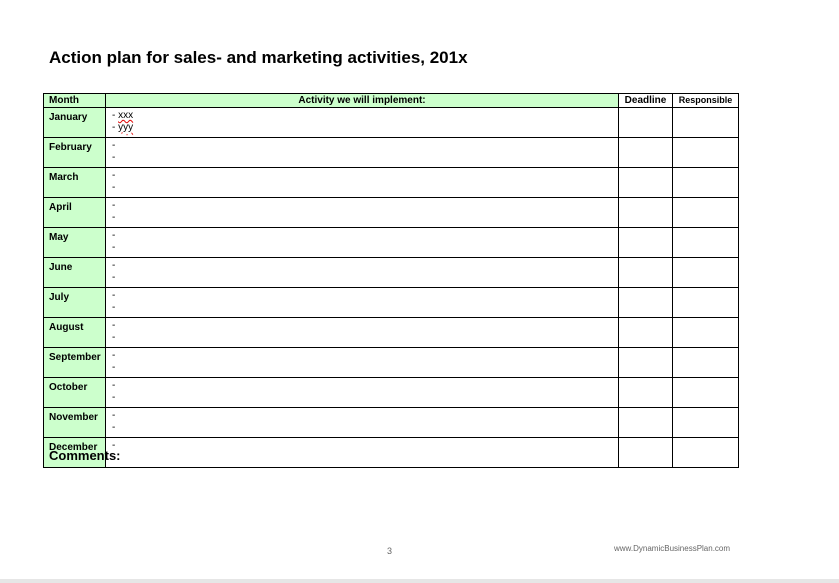  I want to click on activity-line: - xxx, so click(365, 116).